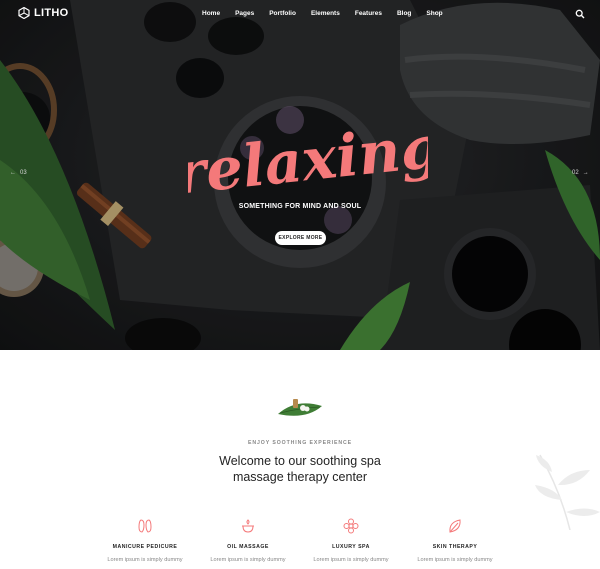 This screenshot has height=569, width=600. Describe the element at coordinates (351, 540) in the screenshot. I see `service-luxury-spa: LUXURY SPA Lorem ipsum is simply dummy` at that location.